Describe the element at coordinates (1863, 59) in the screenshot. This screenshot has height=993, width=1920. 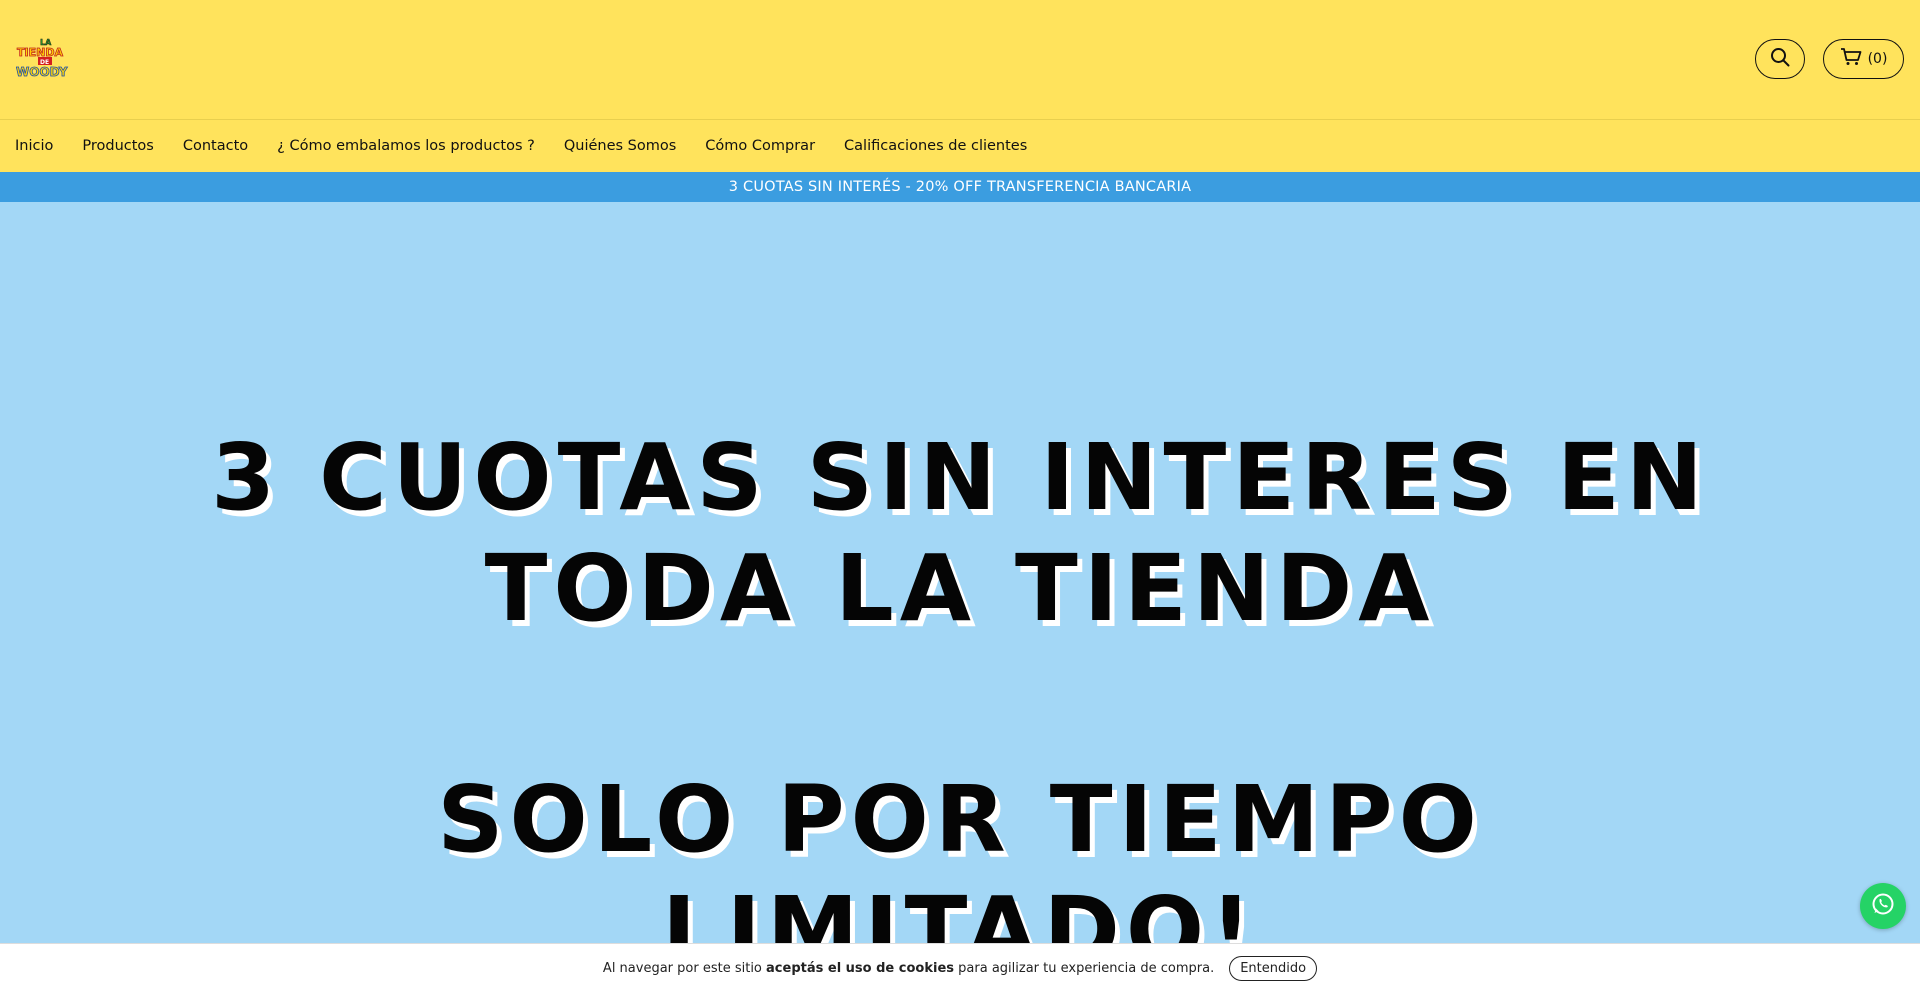
I see `cart-button: (0)` at that location.